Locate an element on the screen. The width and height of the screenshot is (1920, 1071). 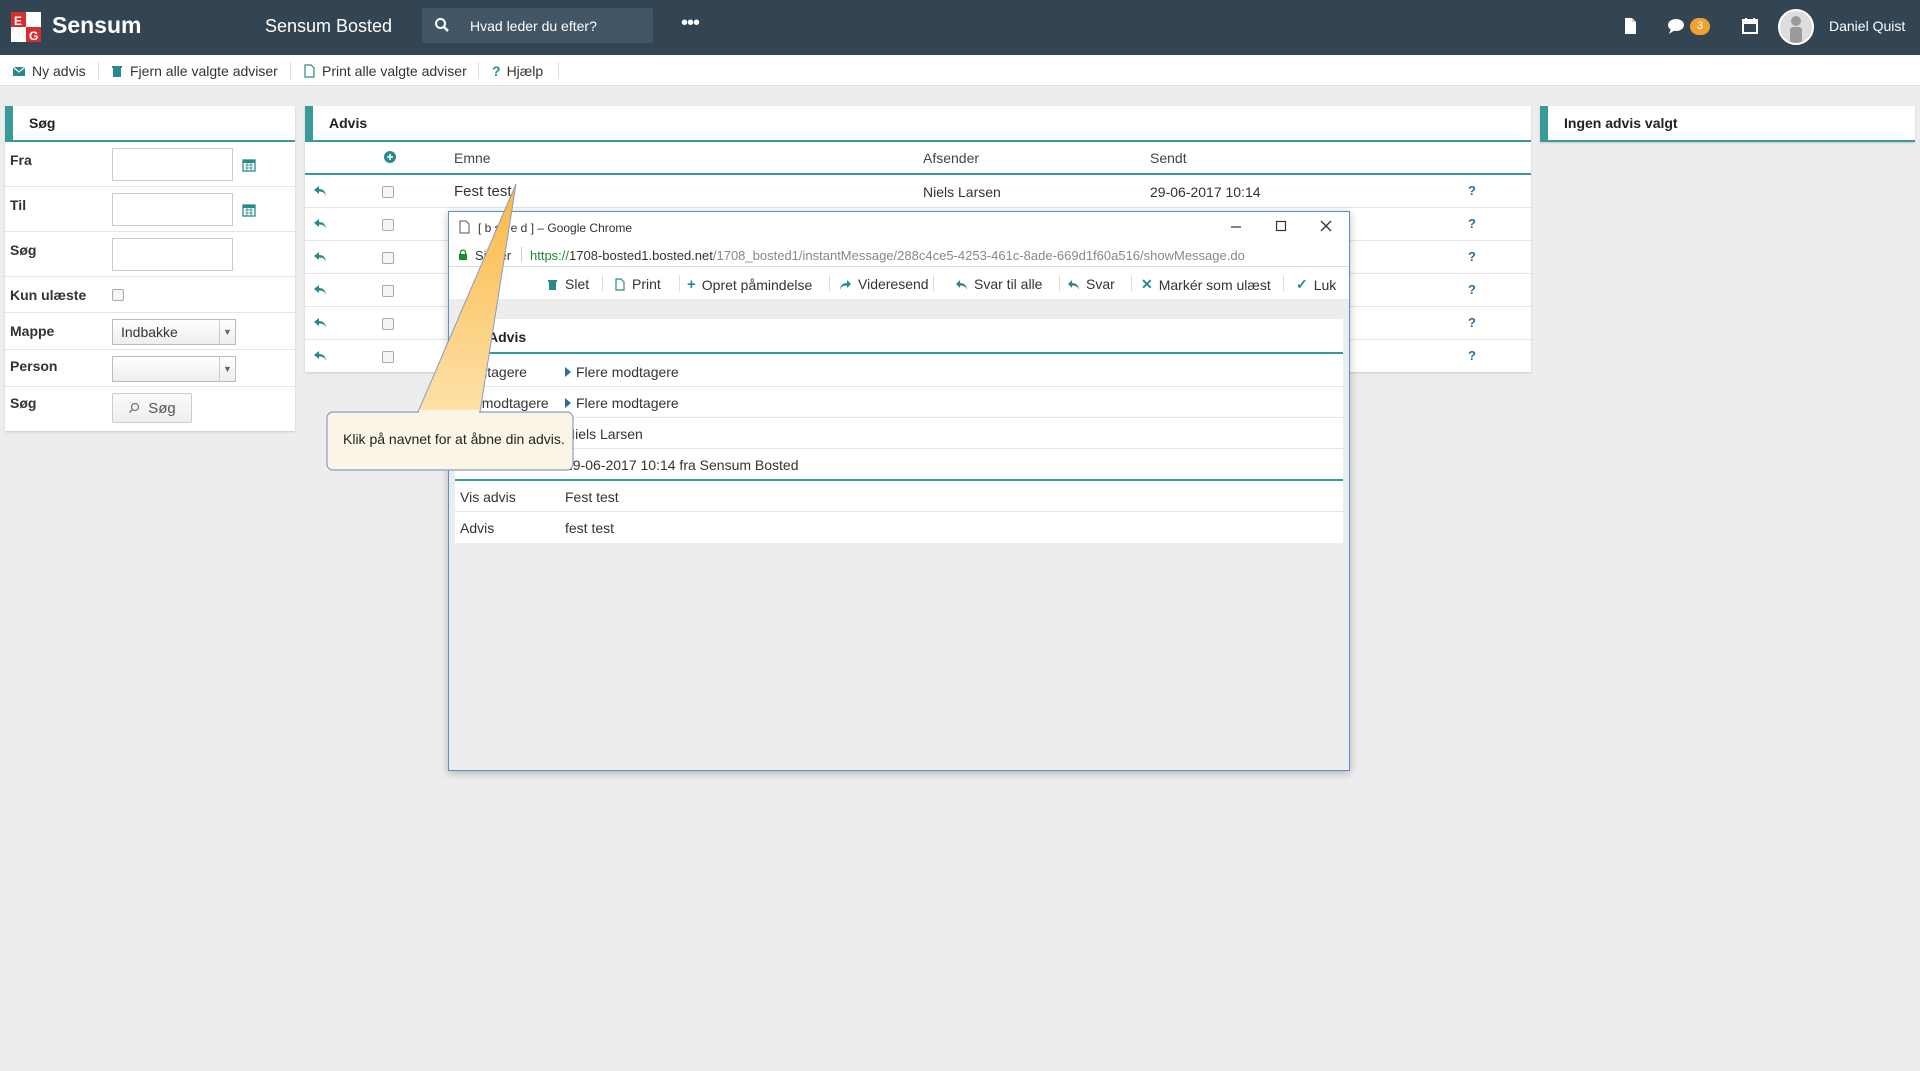
row-subject-link: Fest test is located at coordinates (483, 191).